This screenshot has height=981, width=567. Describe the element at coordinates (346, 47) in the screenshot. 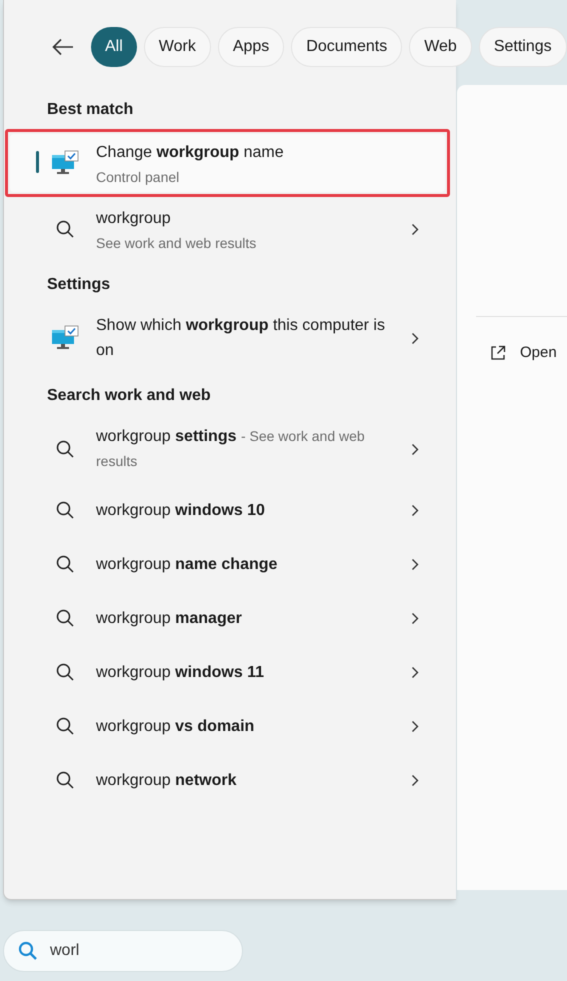

I see `filter-tab: Documents` at that location.